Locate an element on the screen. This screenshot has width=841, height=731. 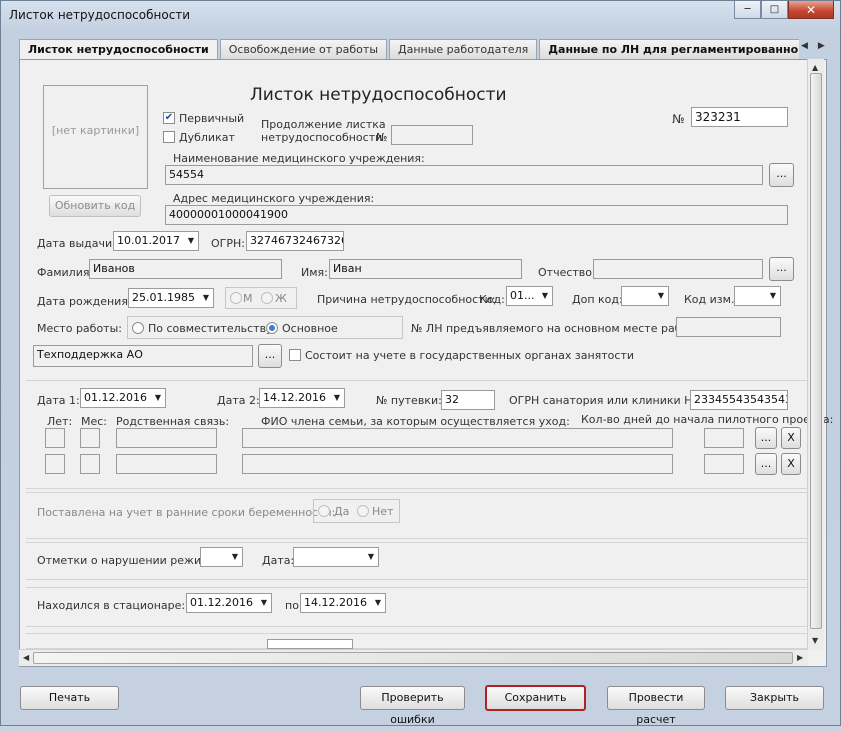
med-name-field: 54554 is located at coordinates (464, 175).